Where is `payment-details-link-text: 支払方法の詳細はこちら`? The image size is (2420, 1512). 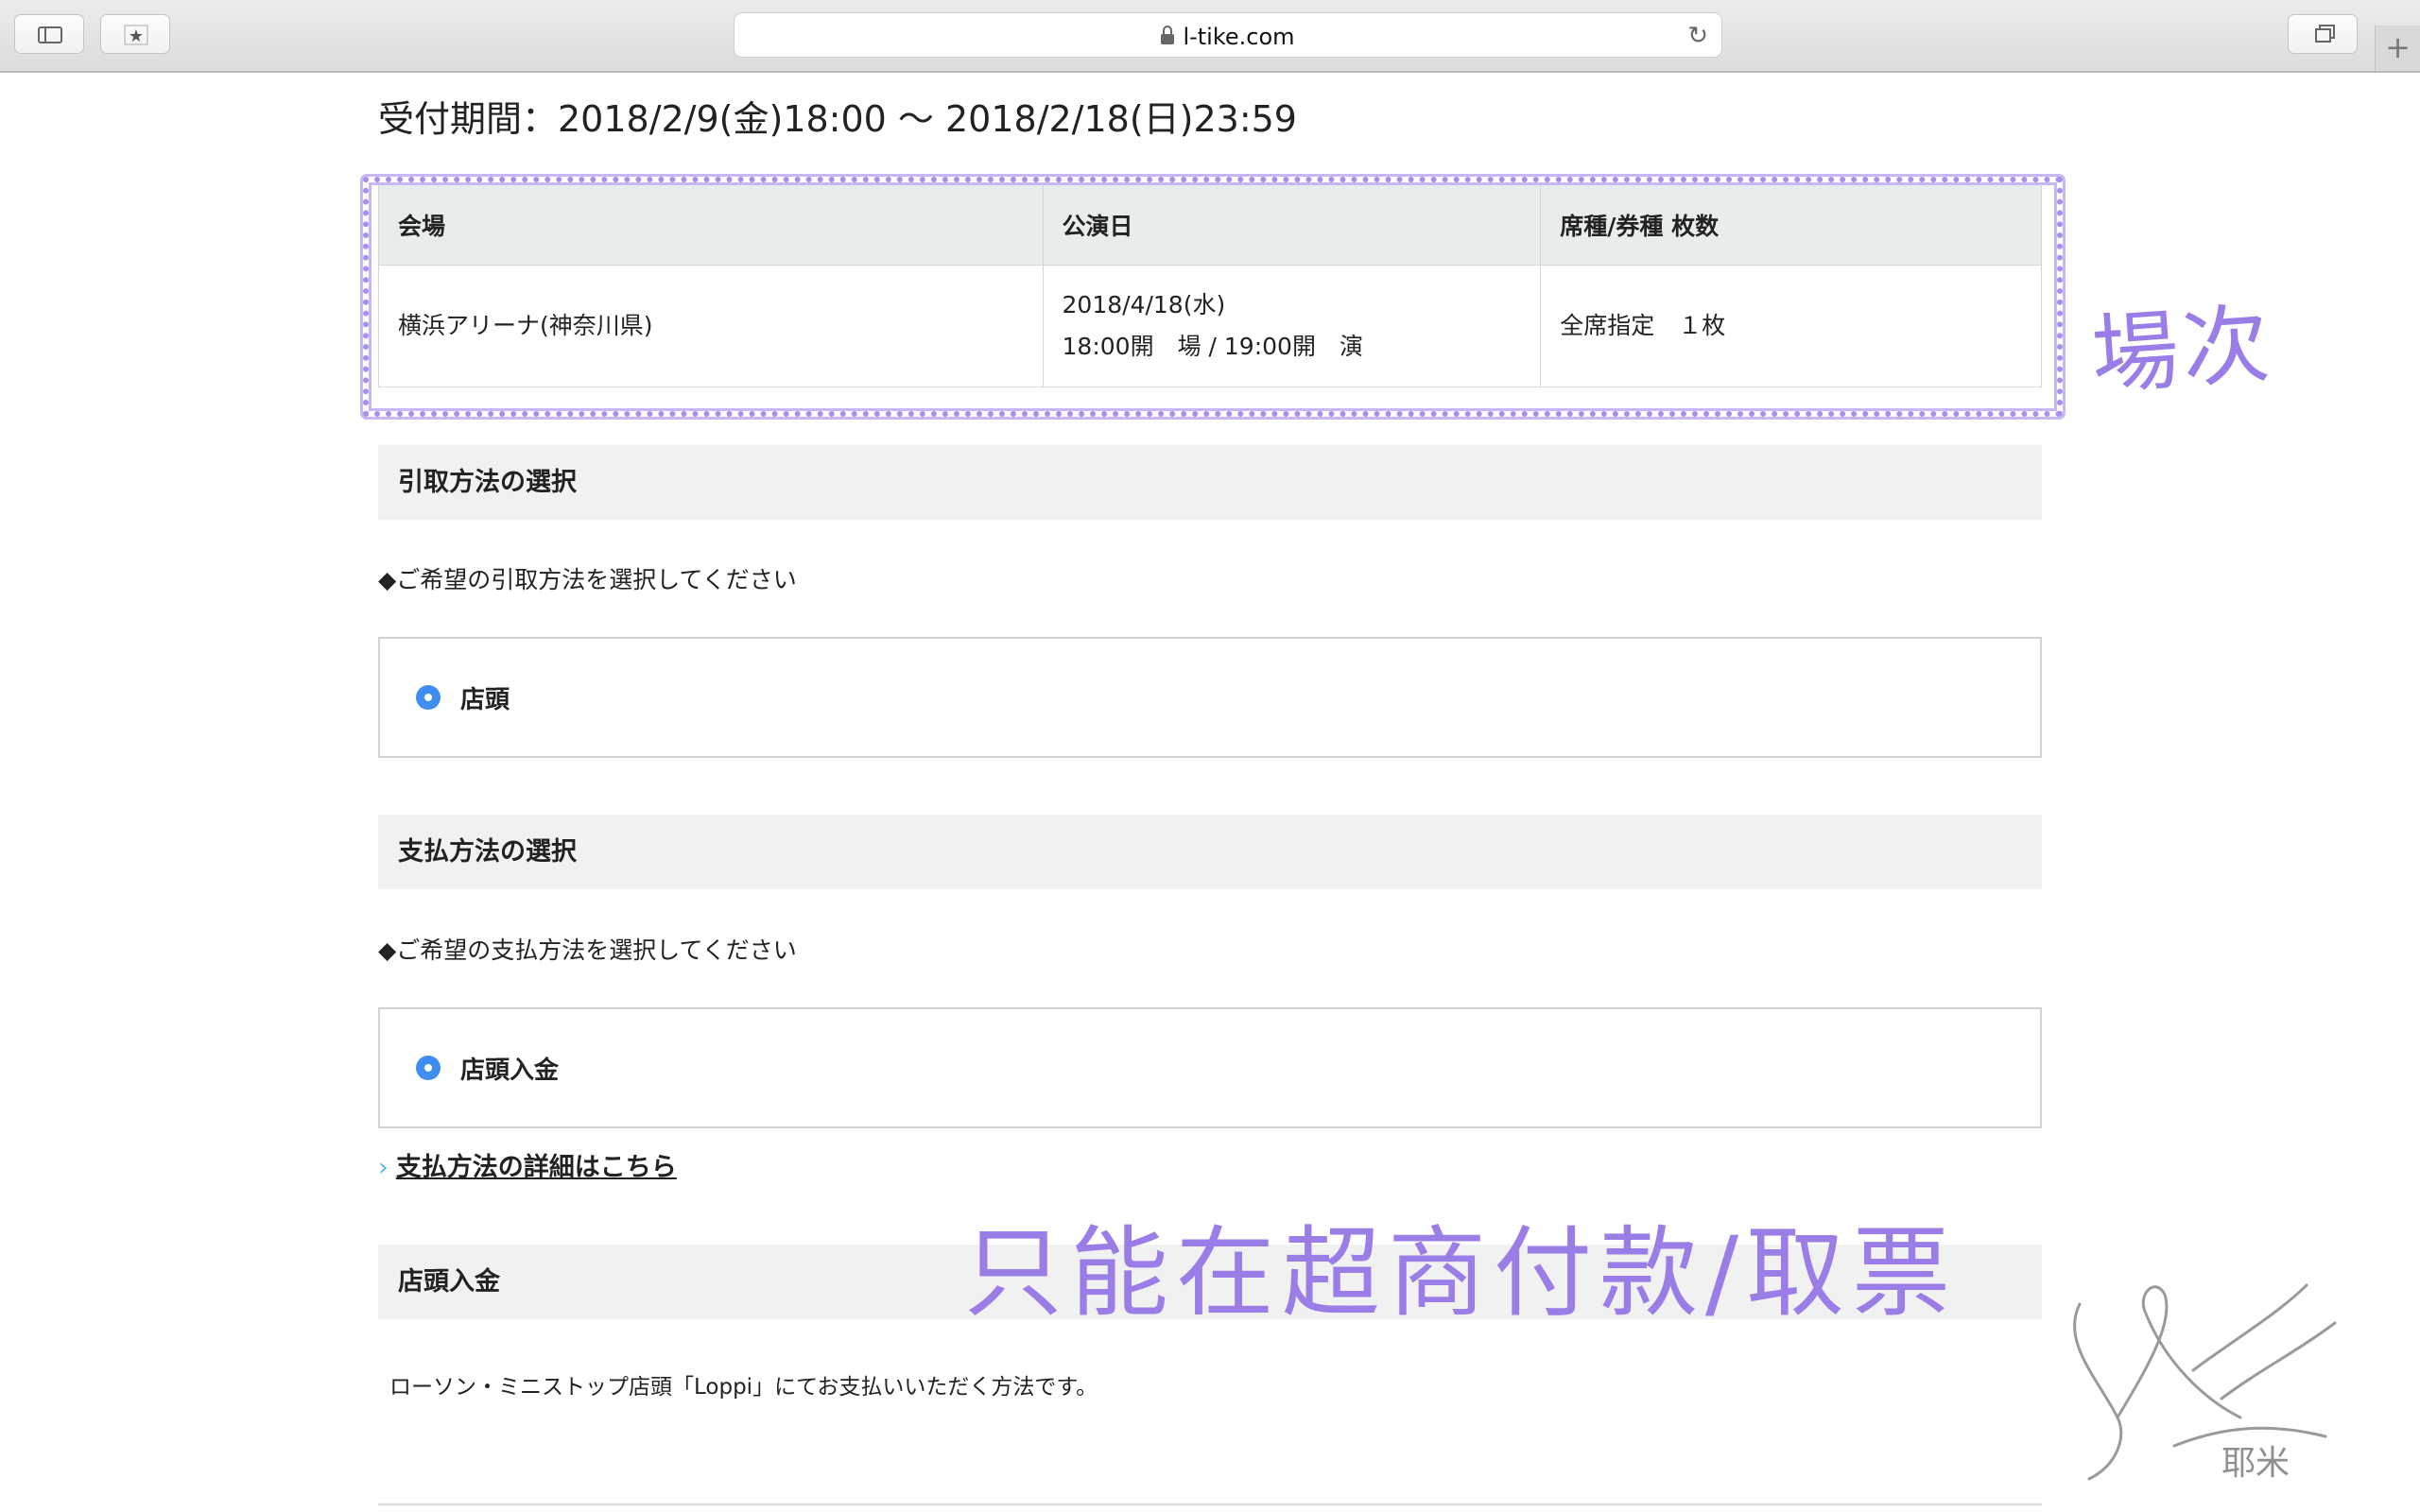 payment-details-link-text: 支払方法の詳細はこちら is located at coordinates (536, 1167).